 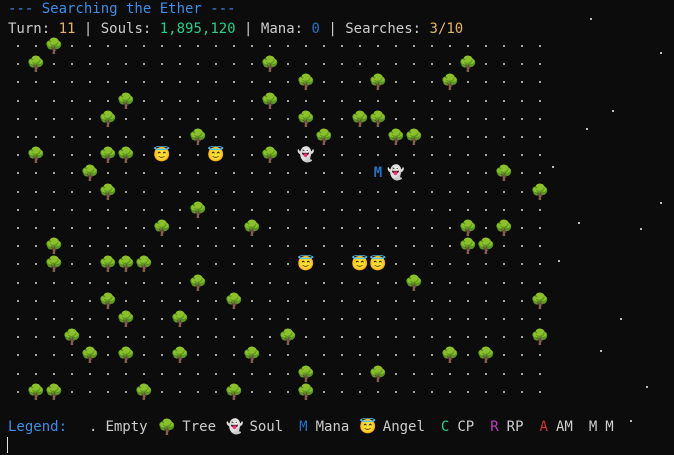 What do you see at coordinates (515, 427) in the screenshot?
I see `legend-rp-label: RP` at bounding box center [515, 427].